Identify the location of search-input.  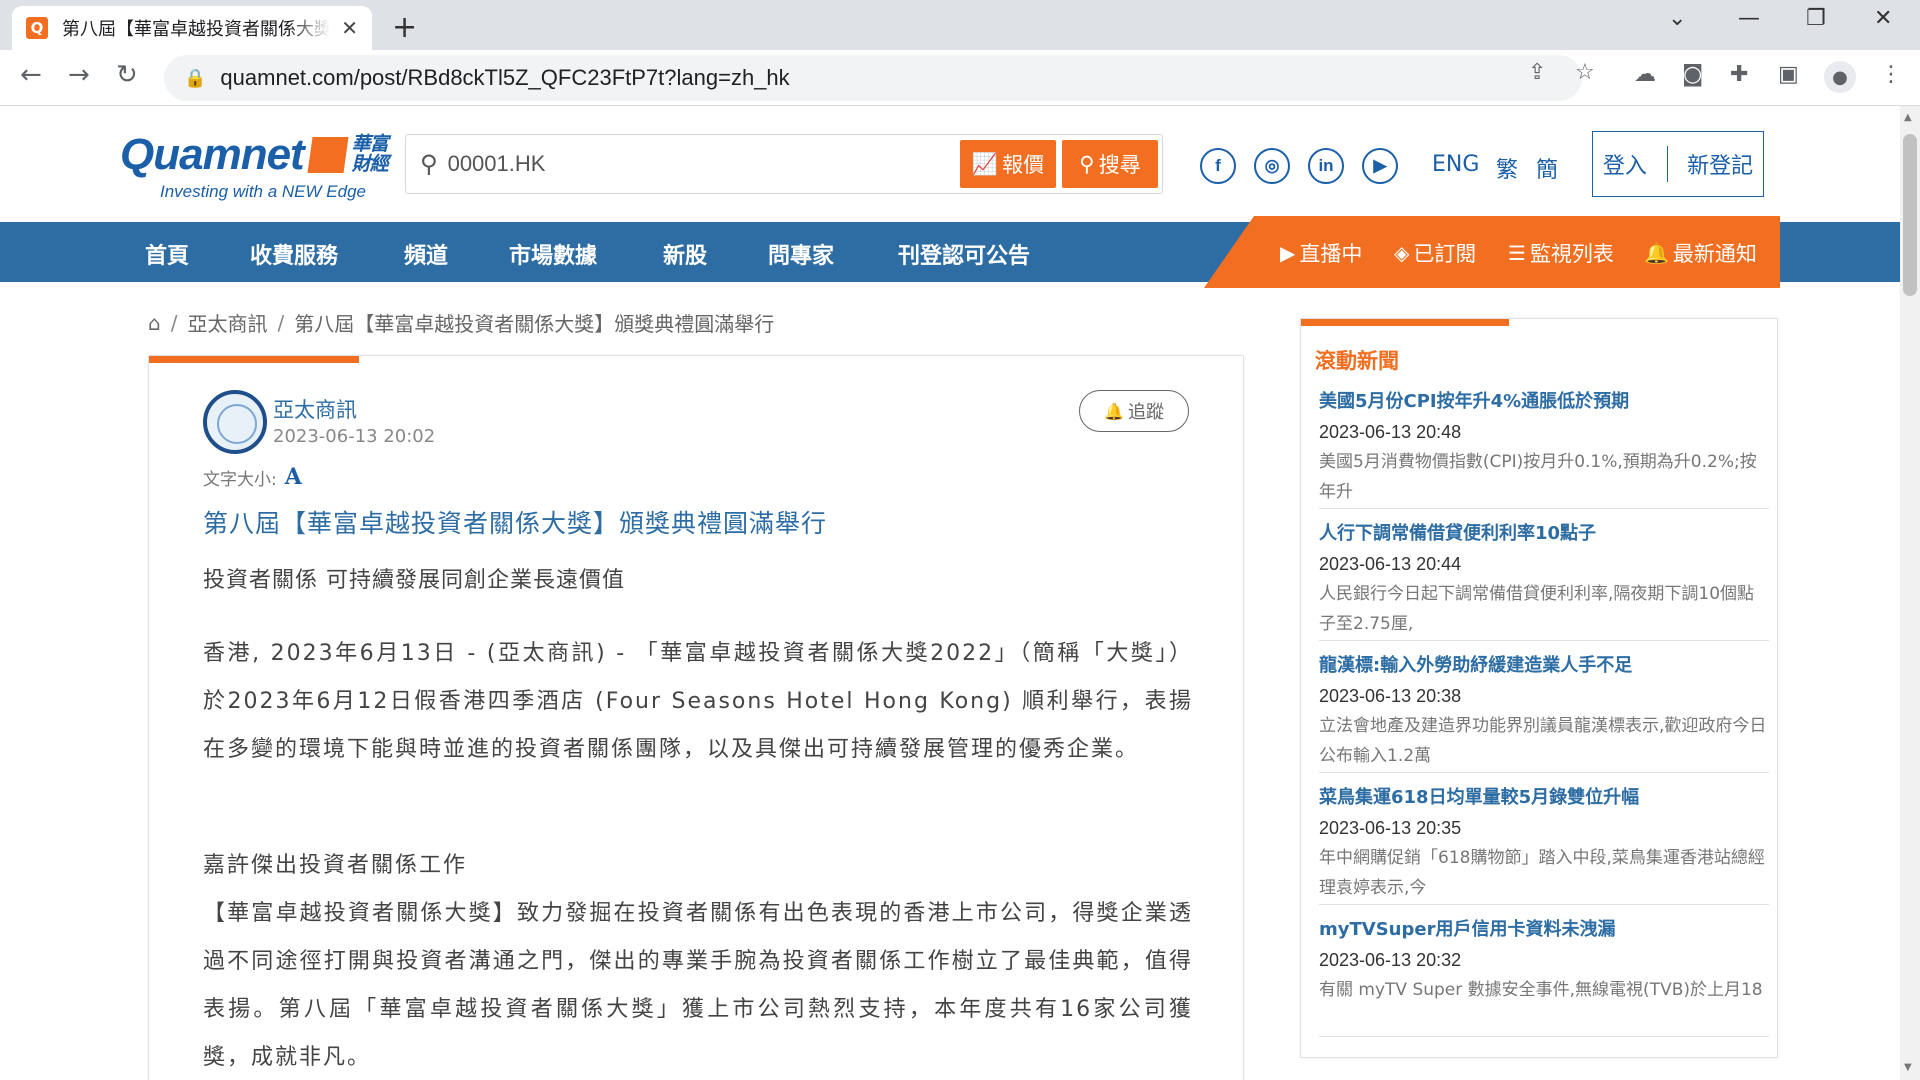
(707, 164).